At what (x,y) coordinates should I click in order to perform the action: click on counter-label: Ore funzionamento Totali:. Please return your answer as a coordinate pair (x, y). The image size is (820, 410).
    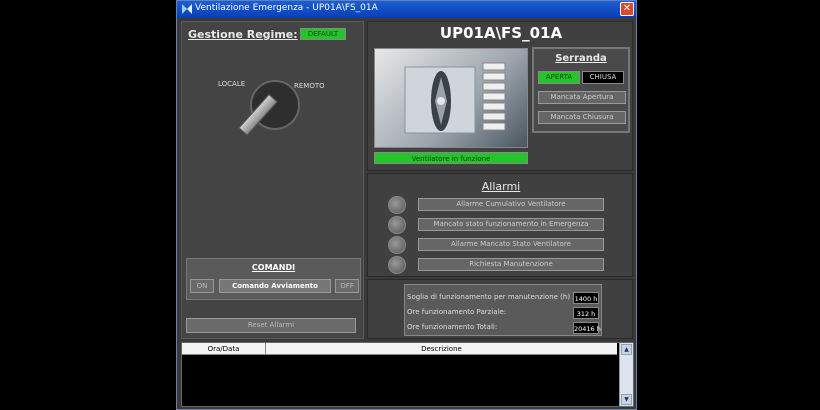
    Looking at the image, I should click on (452, 327).